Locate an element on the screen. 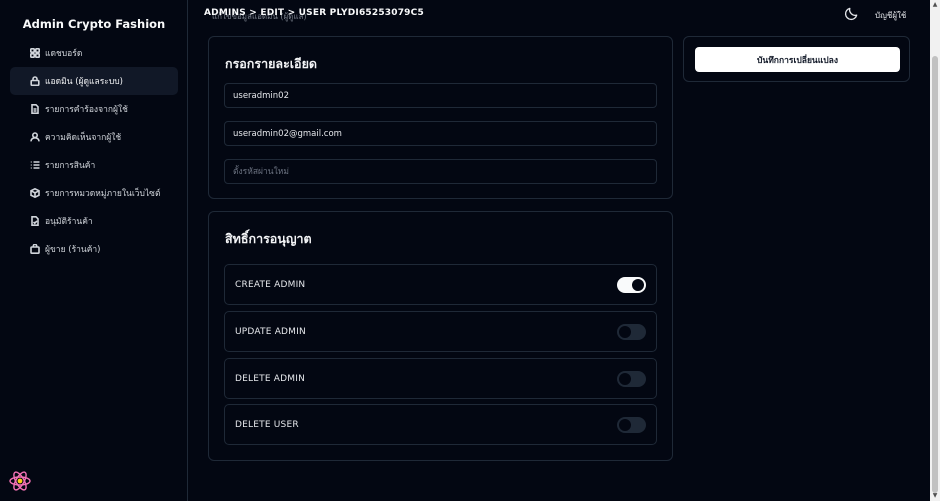 The image size is (940, 501). save-changes-button: บันทึกการเปลี่ยนแปลง is located at coordinates (797, 59).